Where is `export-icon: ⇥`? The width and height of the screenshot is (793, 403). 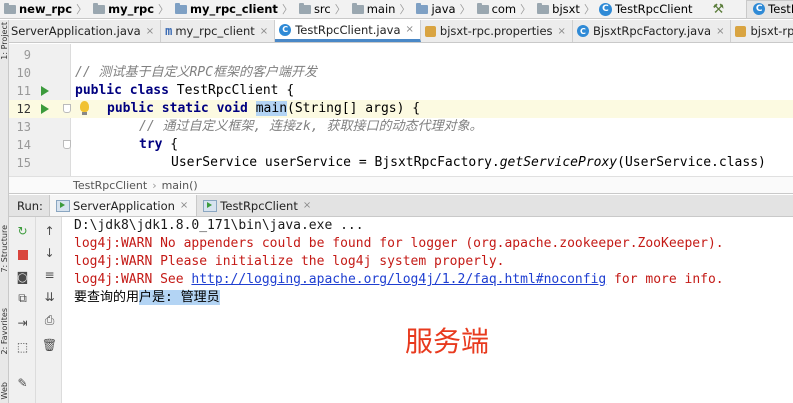 export-icon: ⇥ is located at coordinates (22, 322).